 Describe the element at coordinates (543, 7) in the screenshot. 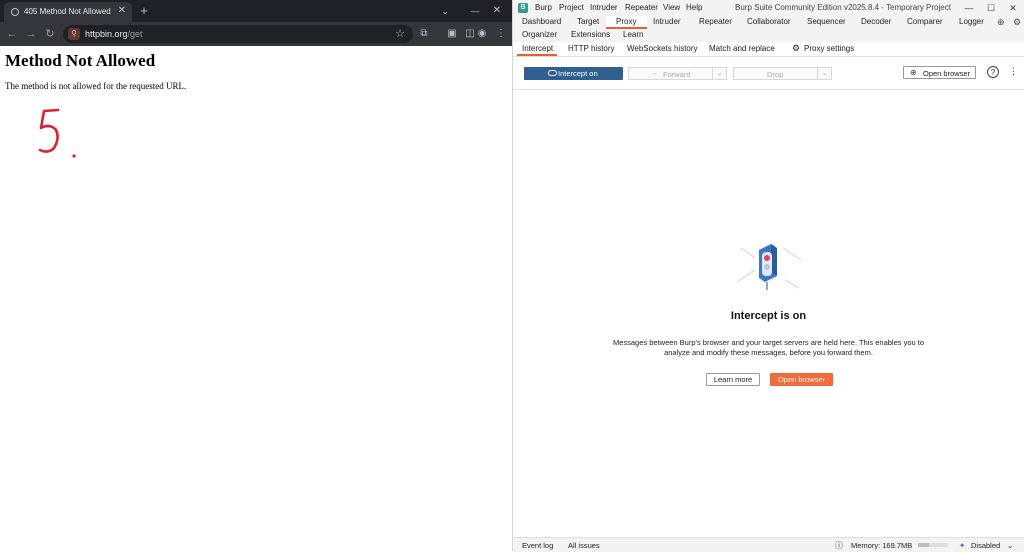

I see `menu-burp: Burp` at that location.